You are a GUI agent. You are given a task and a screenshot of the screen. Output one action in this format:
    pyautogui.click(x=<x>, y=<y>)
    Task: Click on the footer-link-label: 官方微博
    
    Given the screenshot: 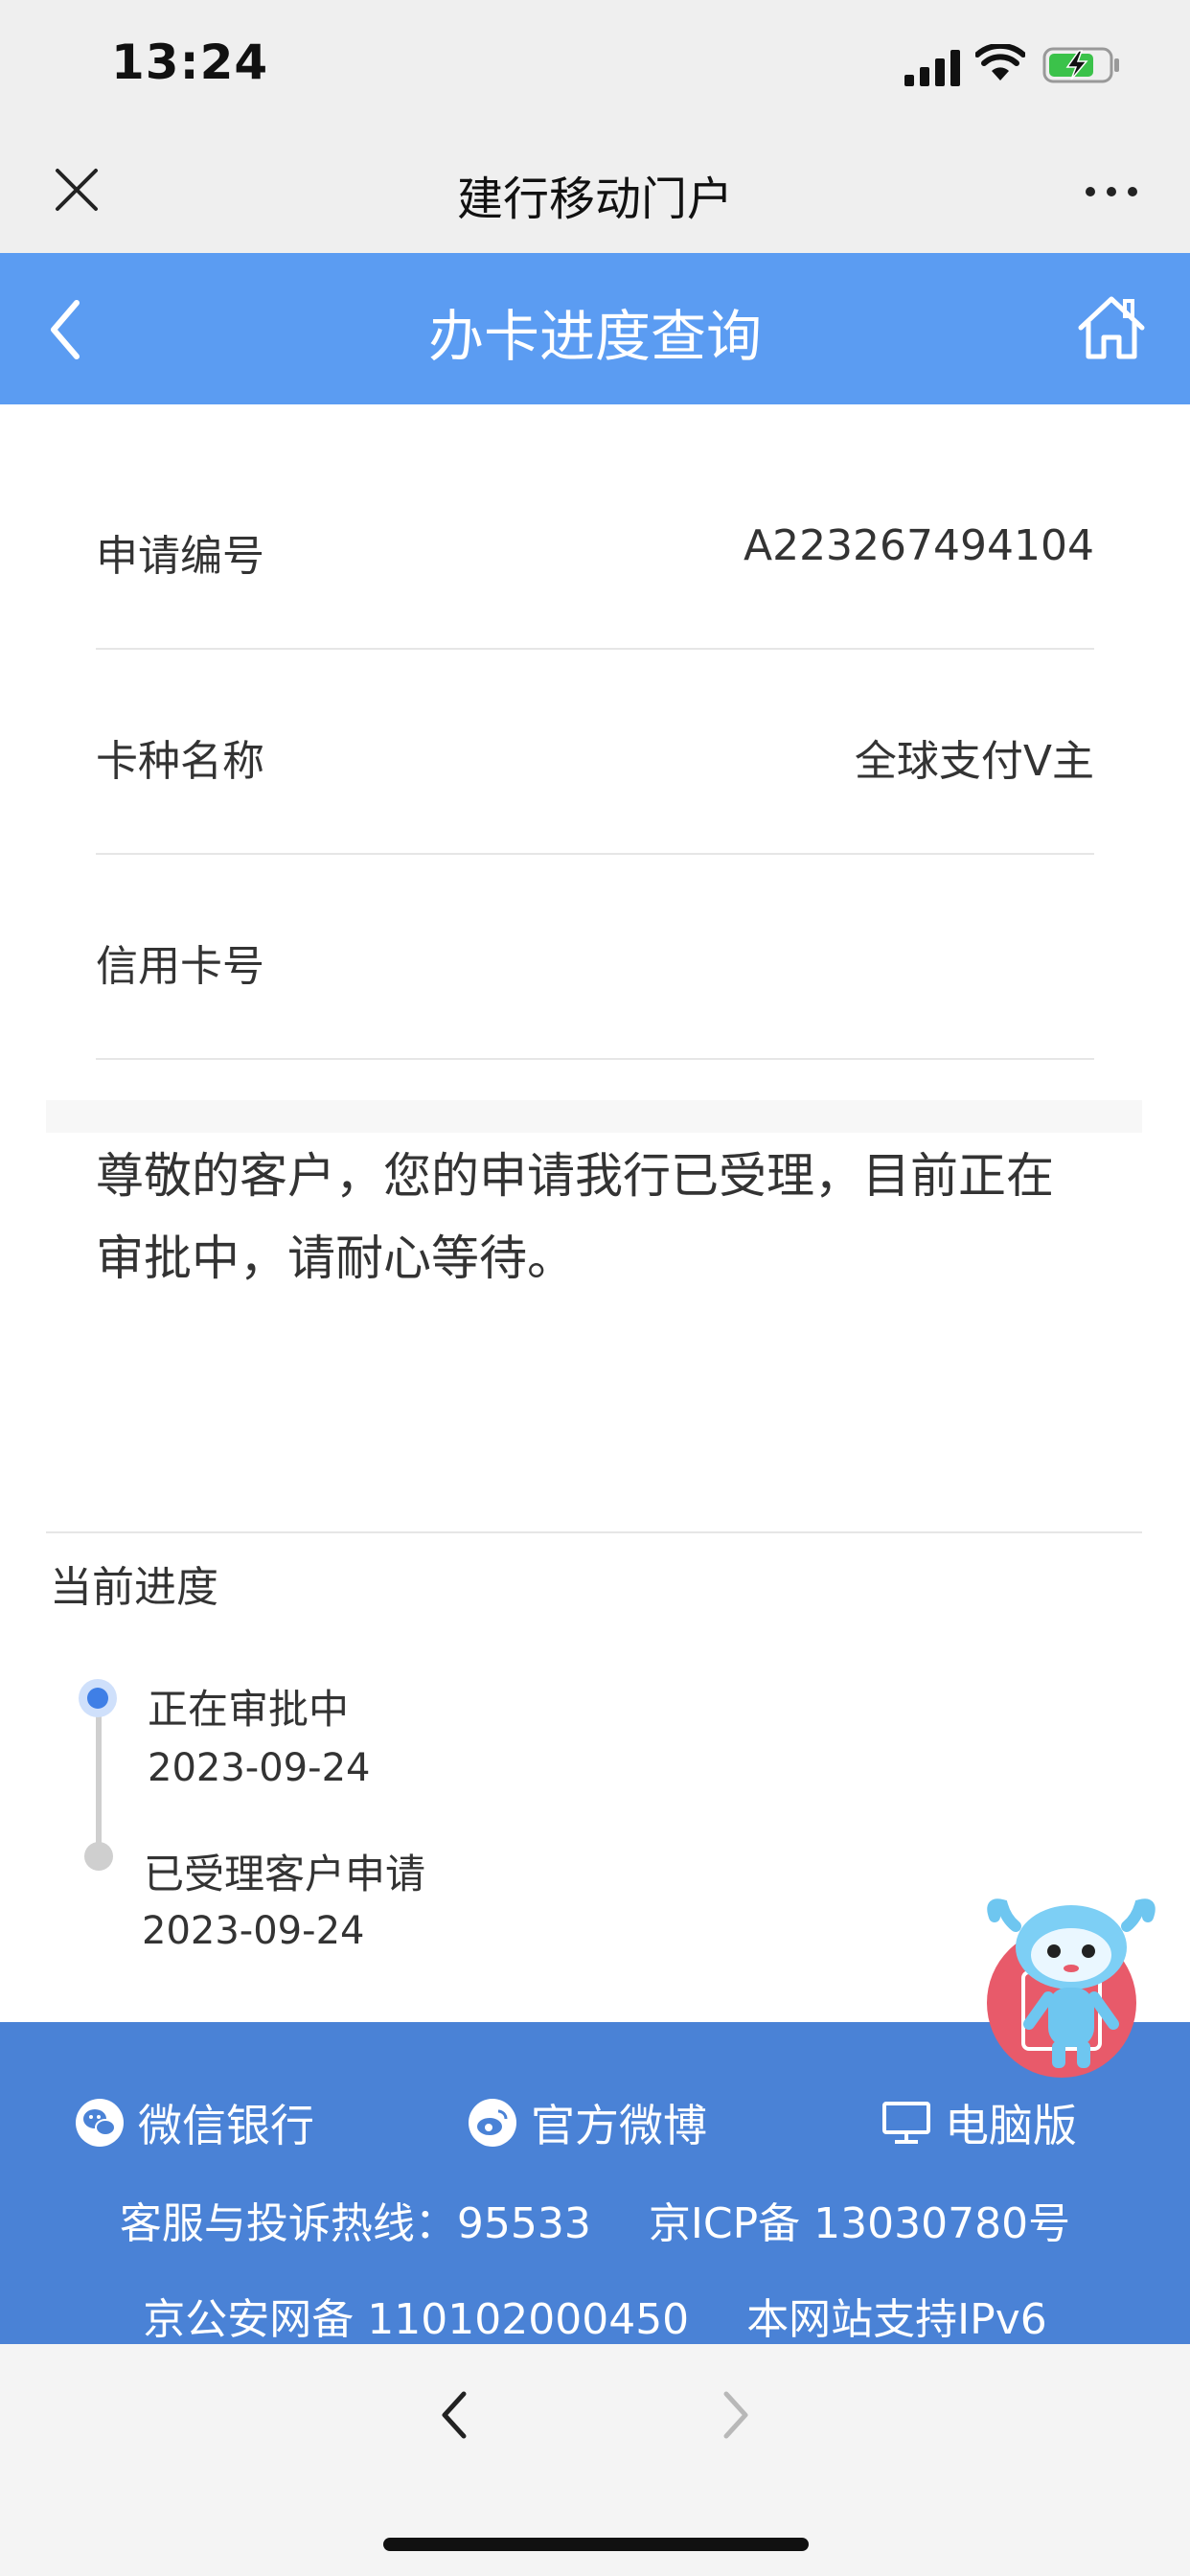 What is the action you would take?
    pyautogui.click(x=619, y=2125)
    